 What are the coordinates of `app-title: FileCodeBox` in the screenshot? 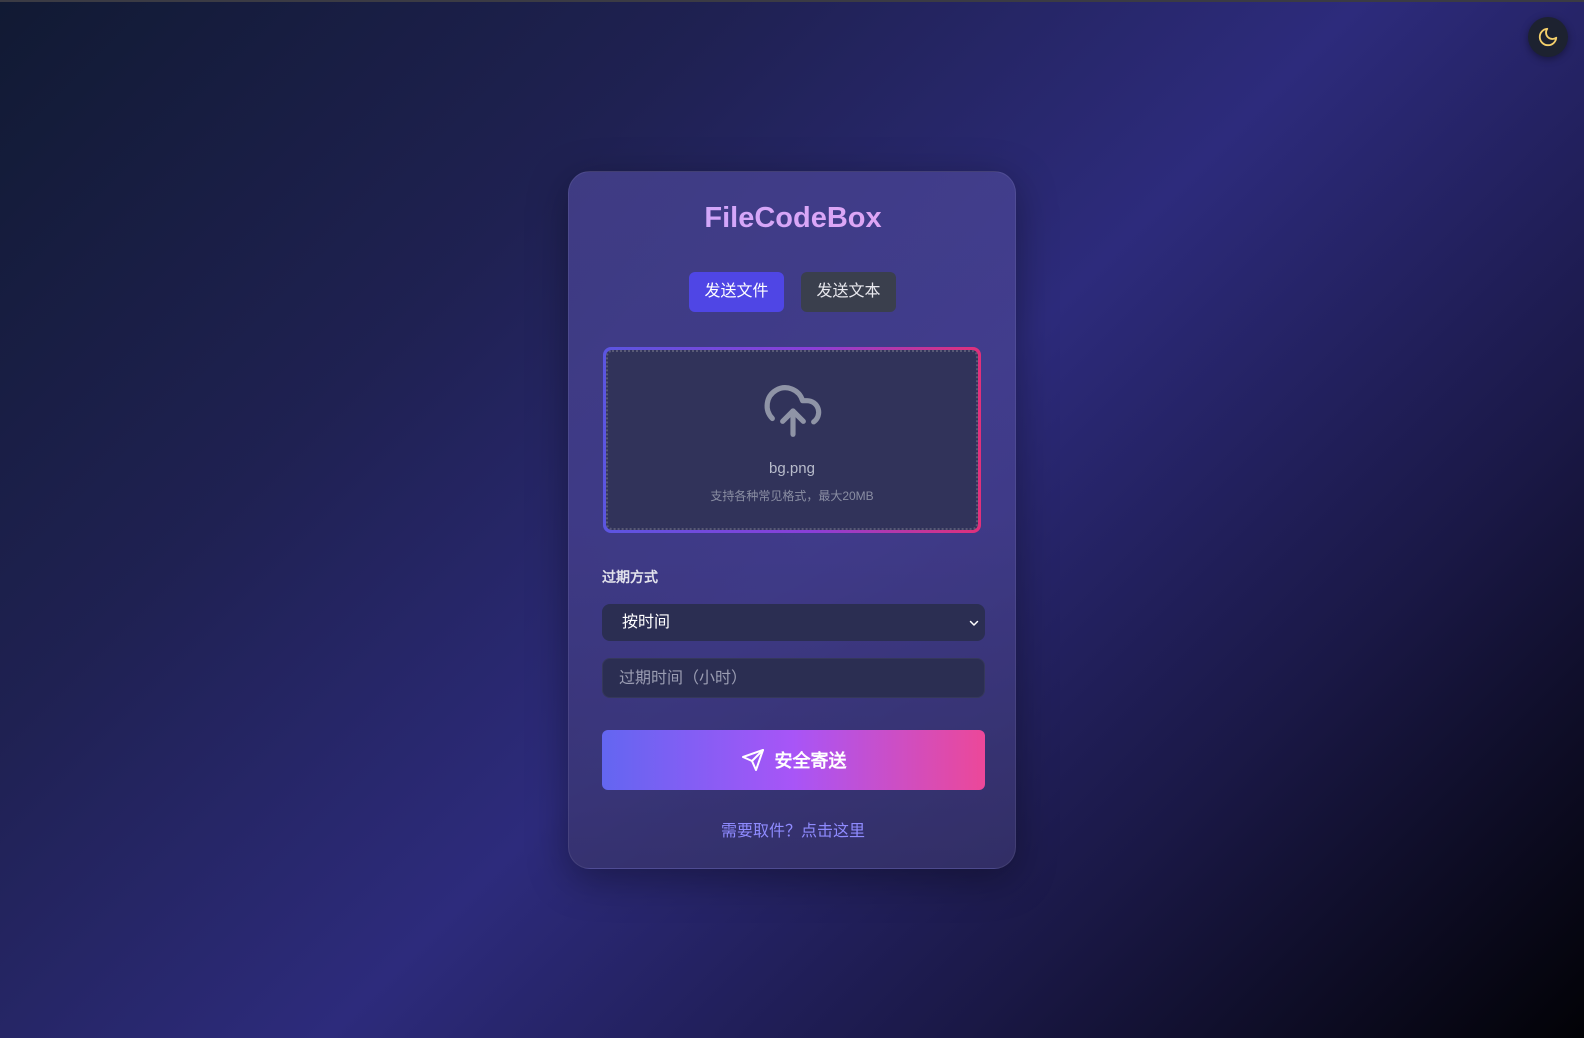 It's located at (793, 218).